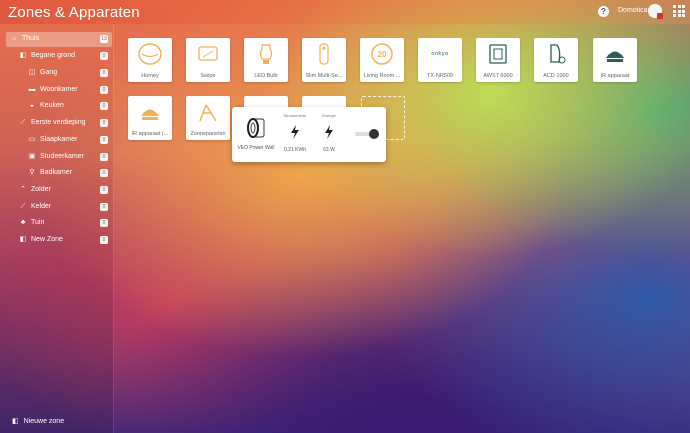 This screenshot has width=690, height=433. I want to click on popup-device-name: VEO Power Wall, so click(256, 148).